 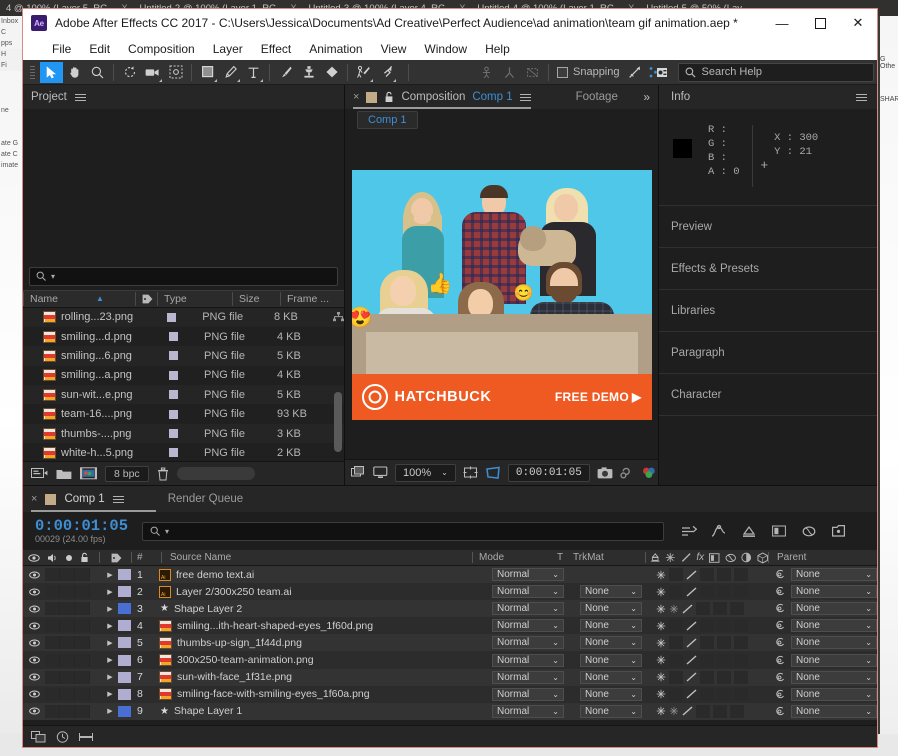 I want to click on layer-source-name: Shape Layer 2, so click(x=333, y=609).